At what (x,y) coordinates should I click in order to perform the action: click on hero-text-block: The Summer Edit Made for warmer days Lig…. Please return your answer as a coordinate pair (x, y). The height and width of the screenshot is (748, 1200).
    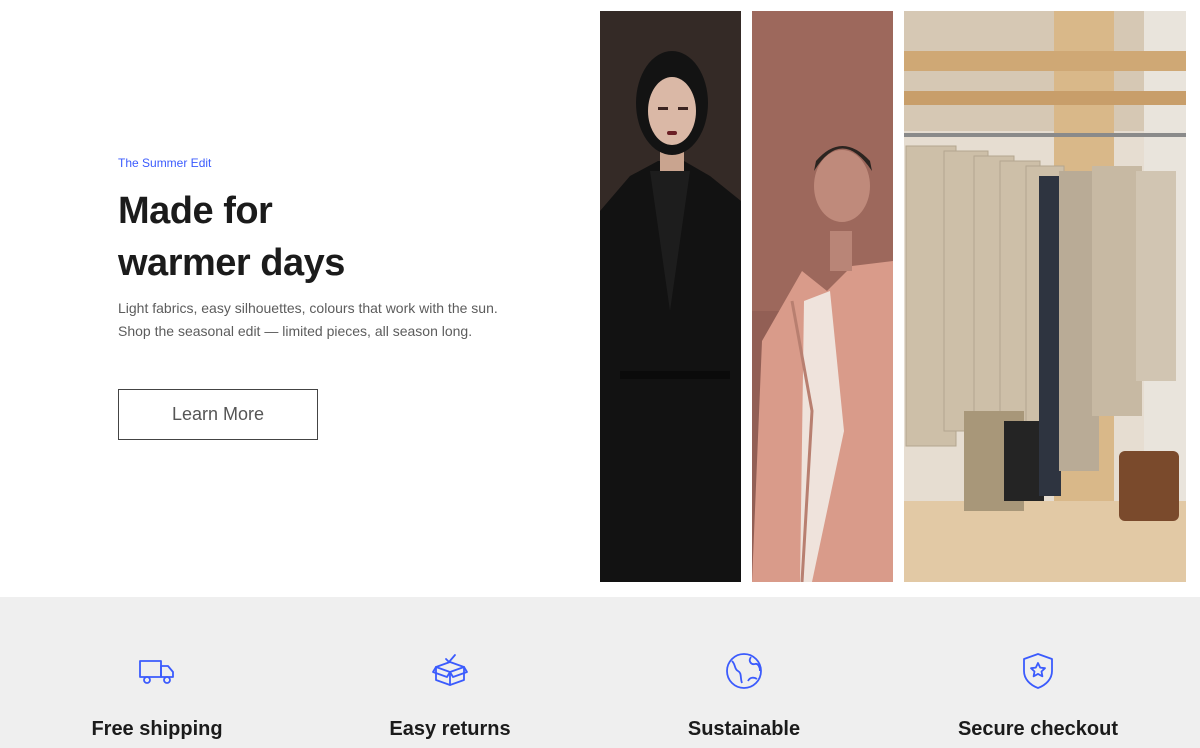
    Looking at the image, I should click on (318, 249).